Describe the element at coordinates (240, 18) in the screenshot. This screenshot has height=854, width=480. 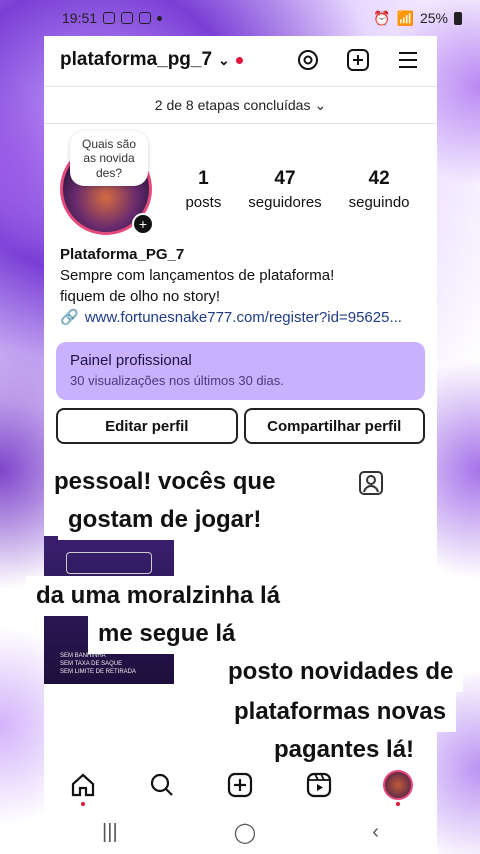
I see `status-bar: 19:51 ⏰ 📶 25%` at that location.